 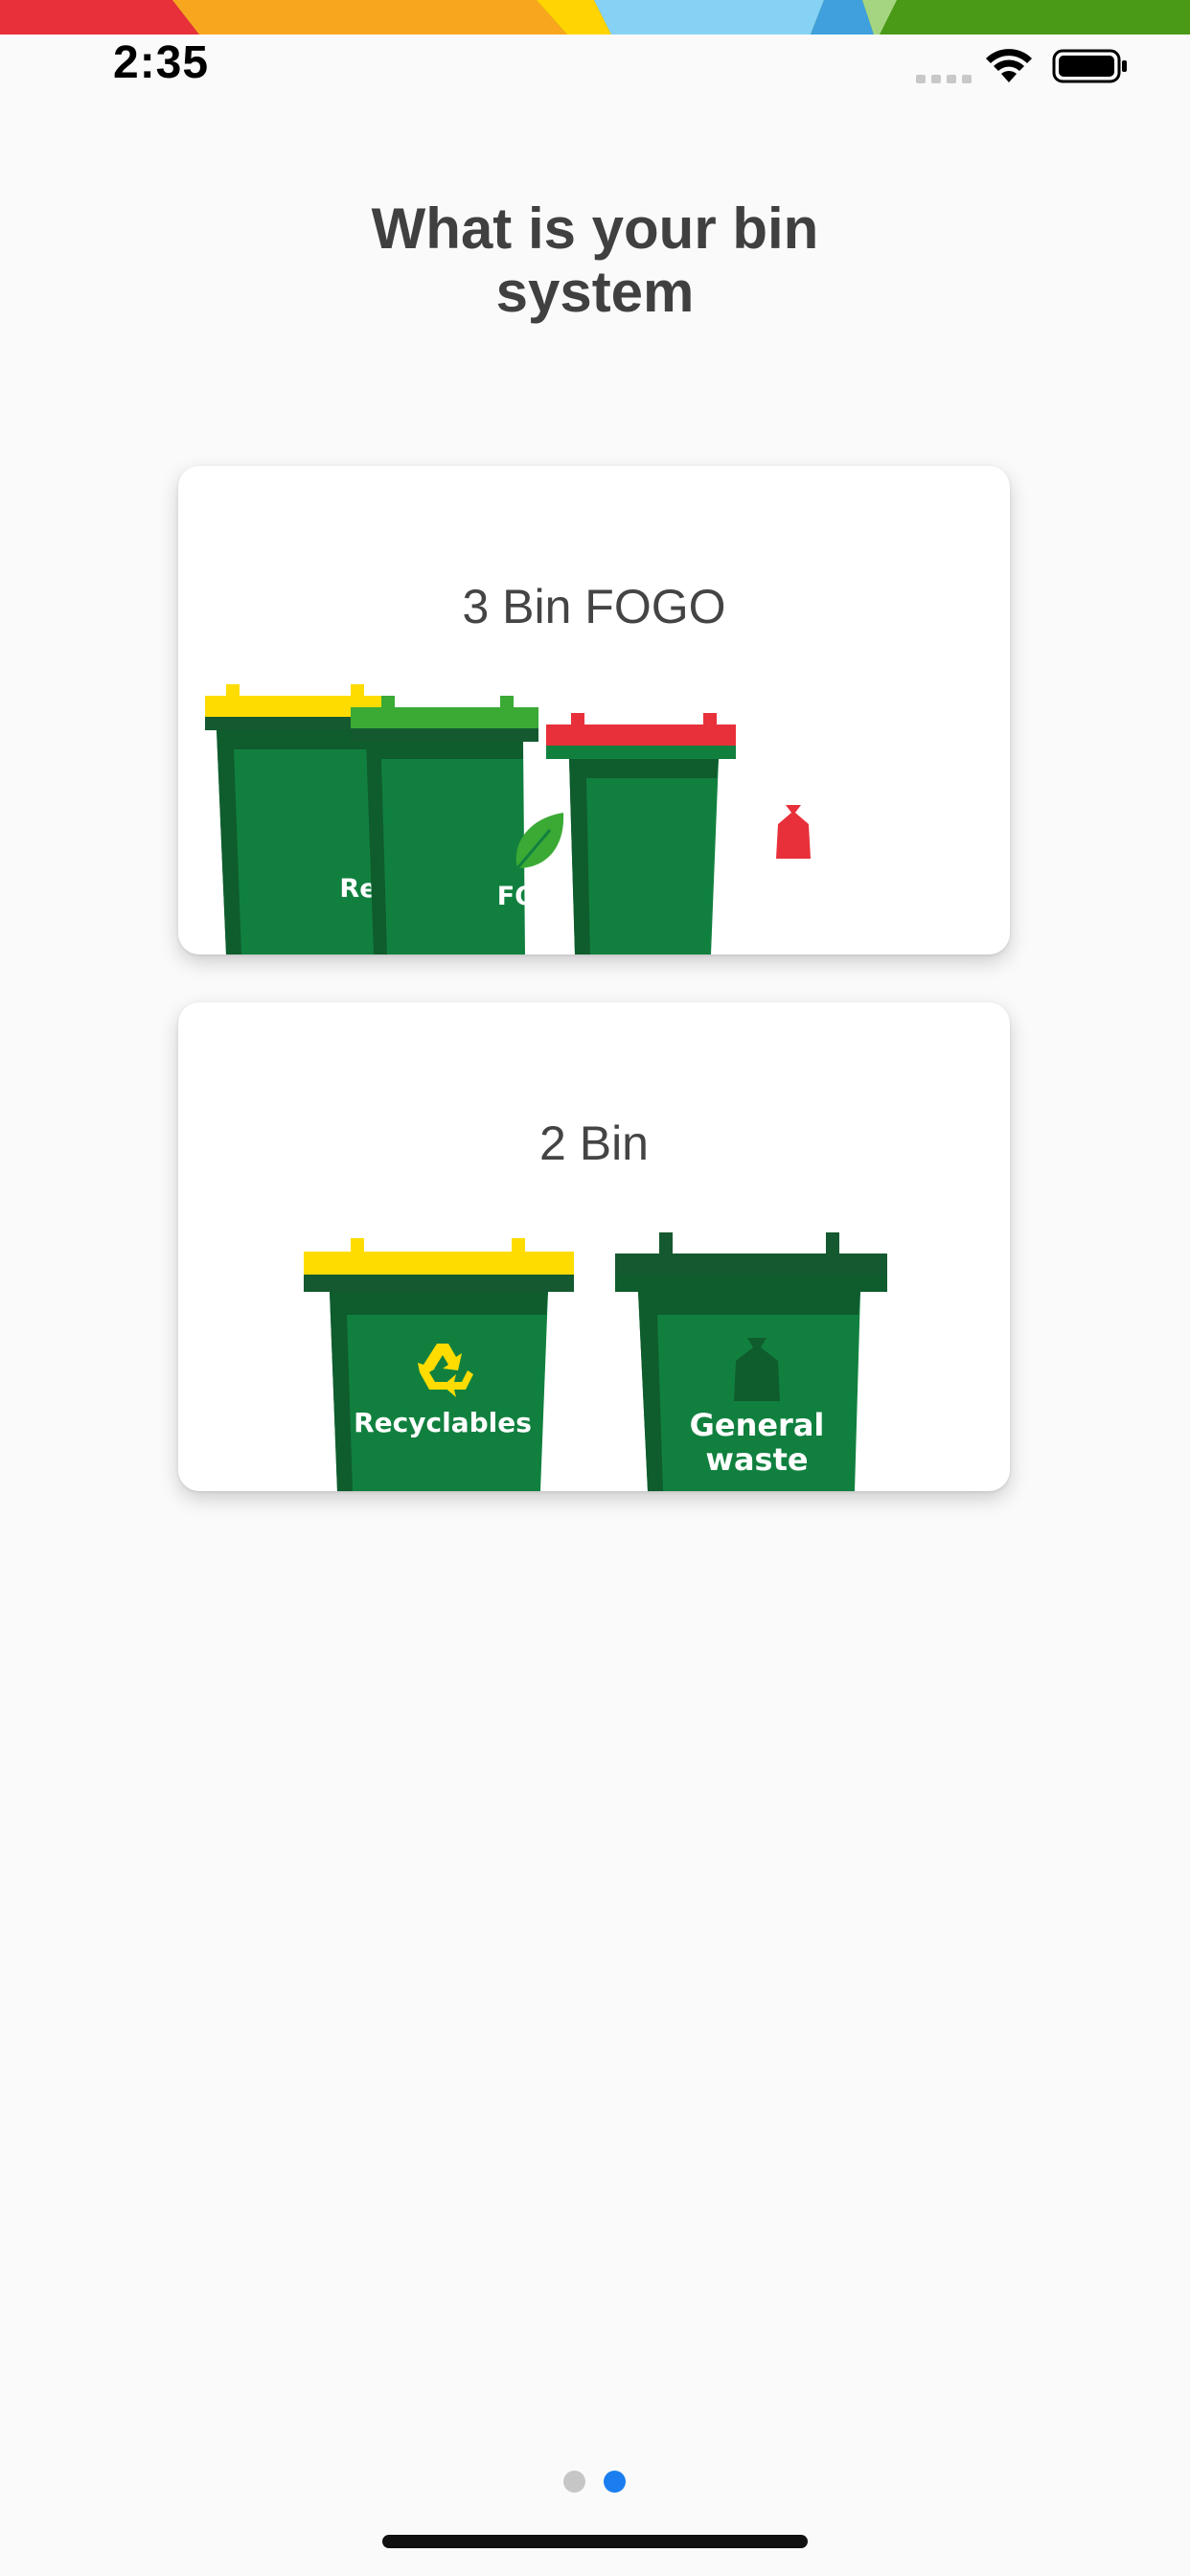 What do you see at coordinates (439, 1364) in the screenshot?
I see `recyclables-bin: Recyclables` at bounding box center [439, 1364].